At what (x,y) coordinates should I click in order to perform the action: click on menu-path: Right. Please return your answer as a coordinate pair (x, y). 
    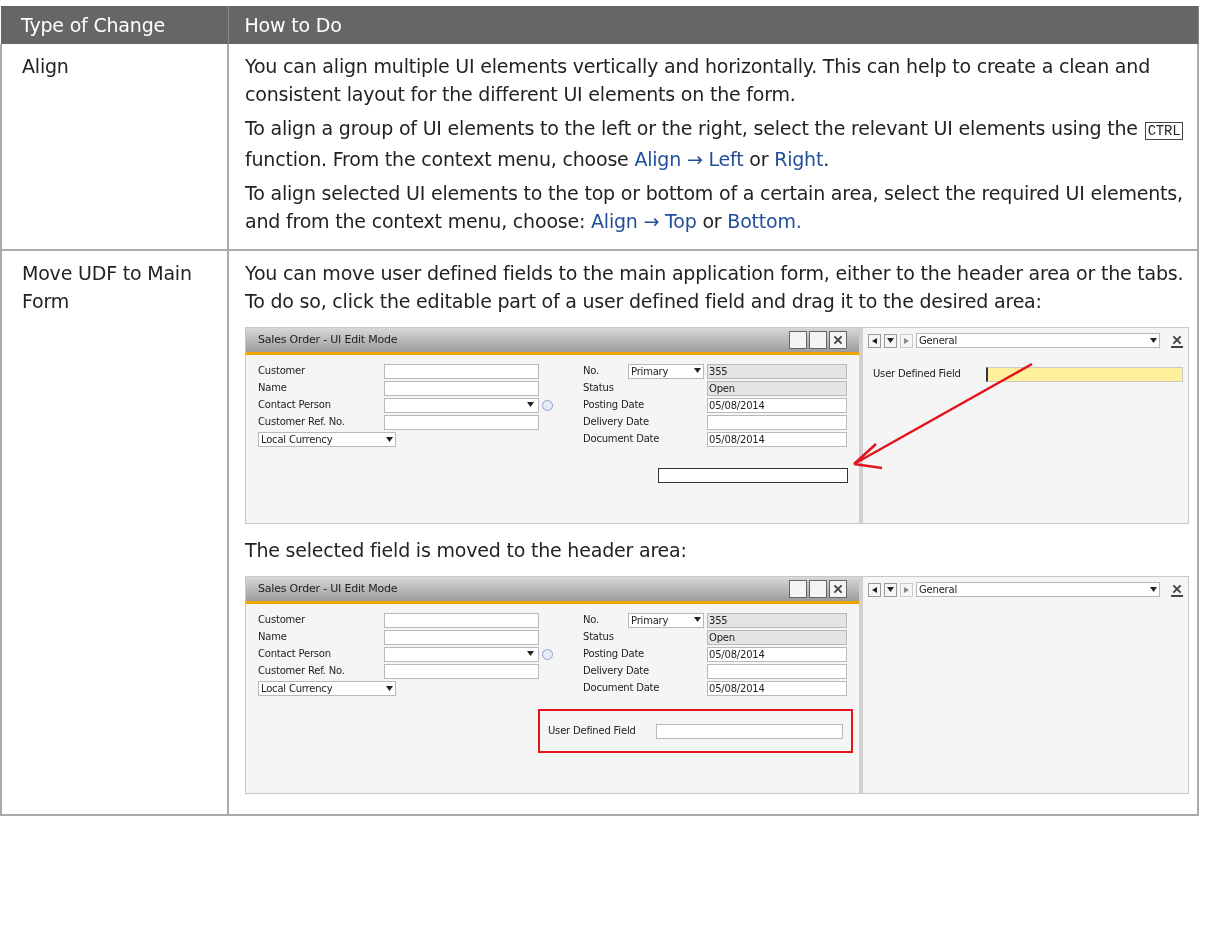
    Looking at the image, I should click on (799, 159).